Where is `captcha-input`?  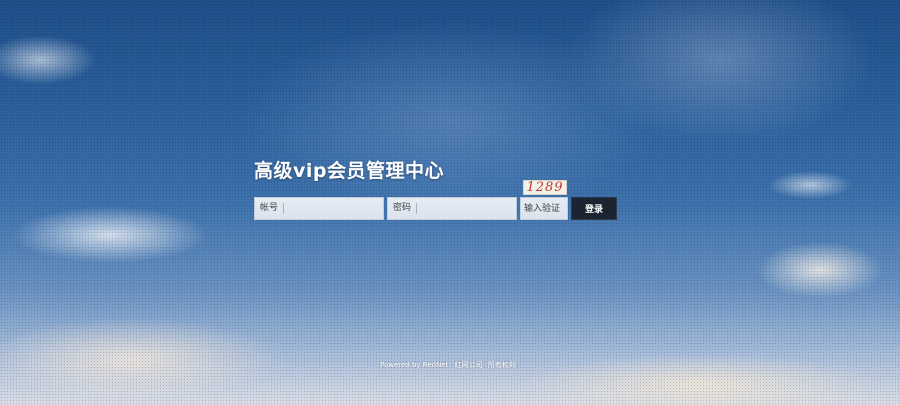
captcha-input is located at coordinates (544, 208).